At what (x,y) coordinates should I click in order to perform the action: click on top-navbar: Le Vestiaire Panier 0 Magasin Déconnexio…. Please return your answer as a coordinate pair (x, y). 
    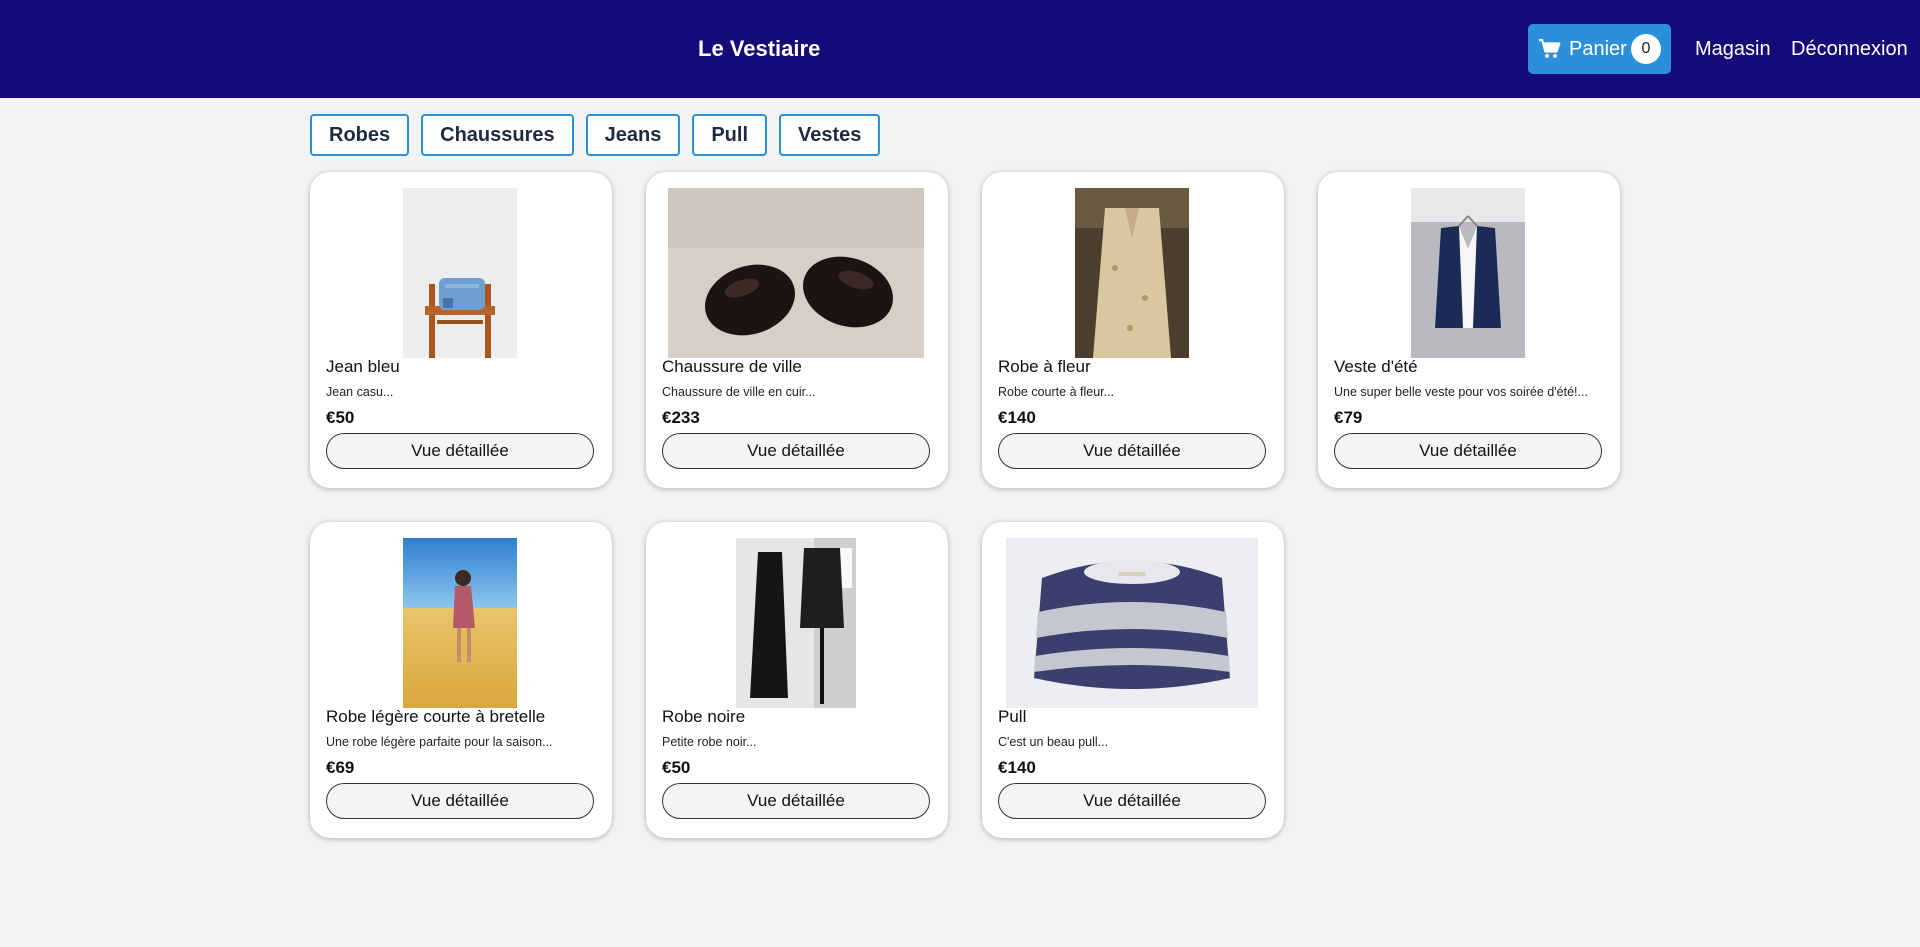
    Looking at the image, I should click on (960, 49).